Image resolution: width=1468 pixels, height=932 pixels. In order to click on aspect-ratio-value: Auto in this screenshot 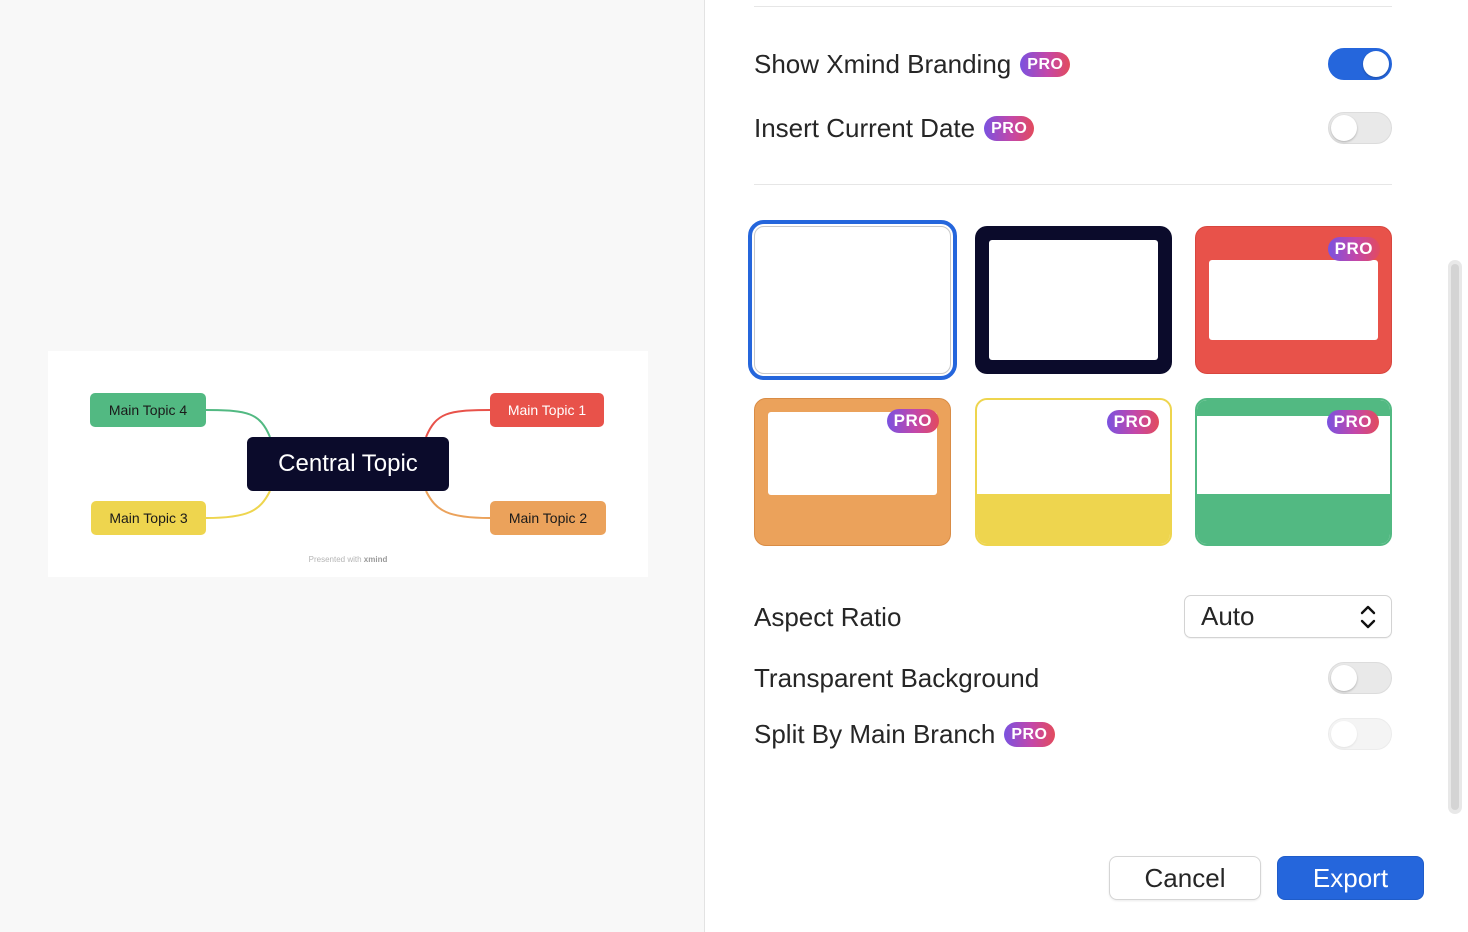, I will do `click(1228, 616)`.